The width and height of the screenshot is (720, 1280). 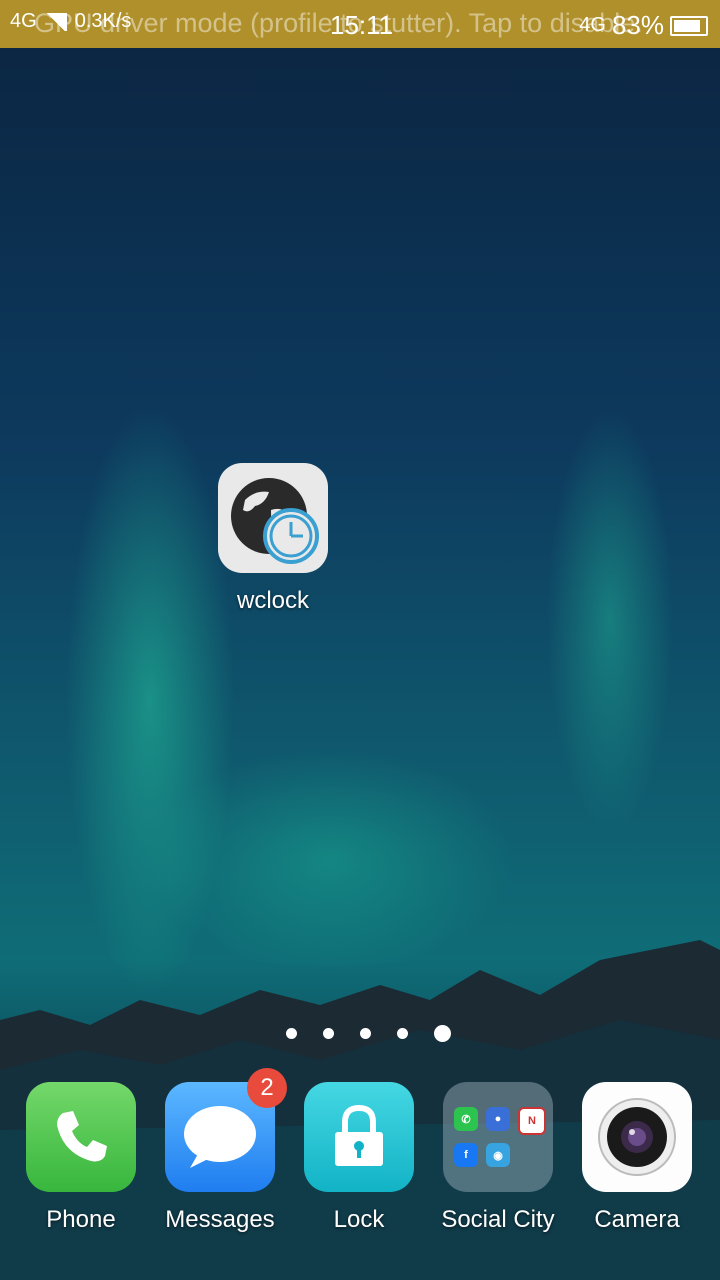 I want to click on app-label: Phone, so click(x=81, y=1219).